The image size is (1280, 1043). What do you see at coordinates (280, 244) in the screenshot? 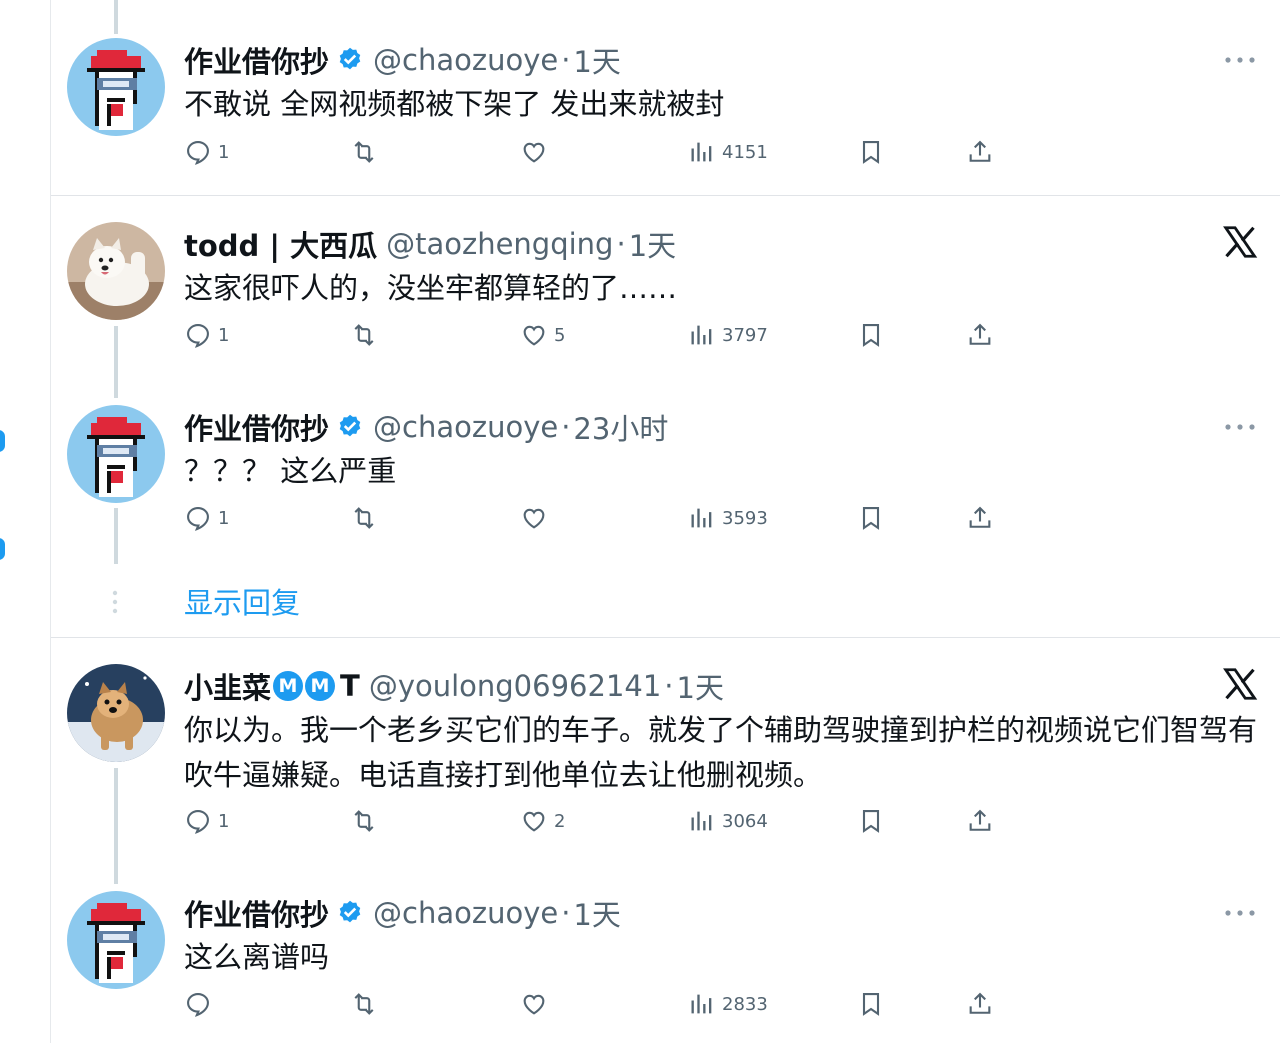
I see `display-name: todd | 大西瓜` at bounding box center [280, 244].